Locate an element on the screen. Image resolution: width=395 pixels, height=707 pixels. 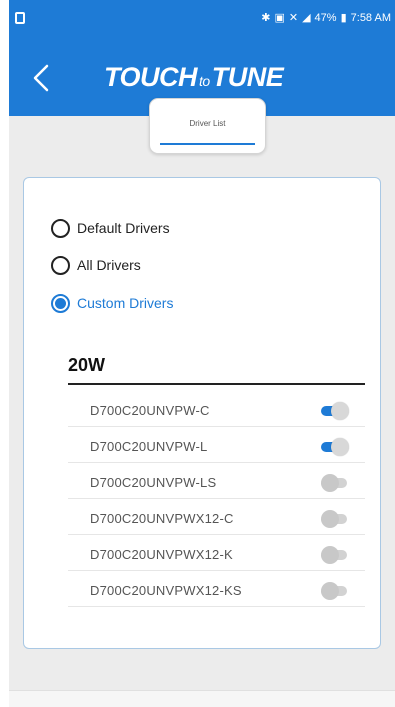
group-title: 20W is located at coordinates (87, 365).